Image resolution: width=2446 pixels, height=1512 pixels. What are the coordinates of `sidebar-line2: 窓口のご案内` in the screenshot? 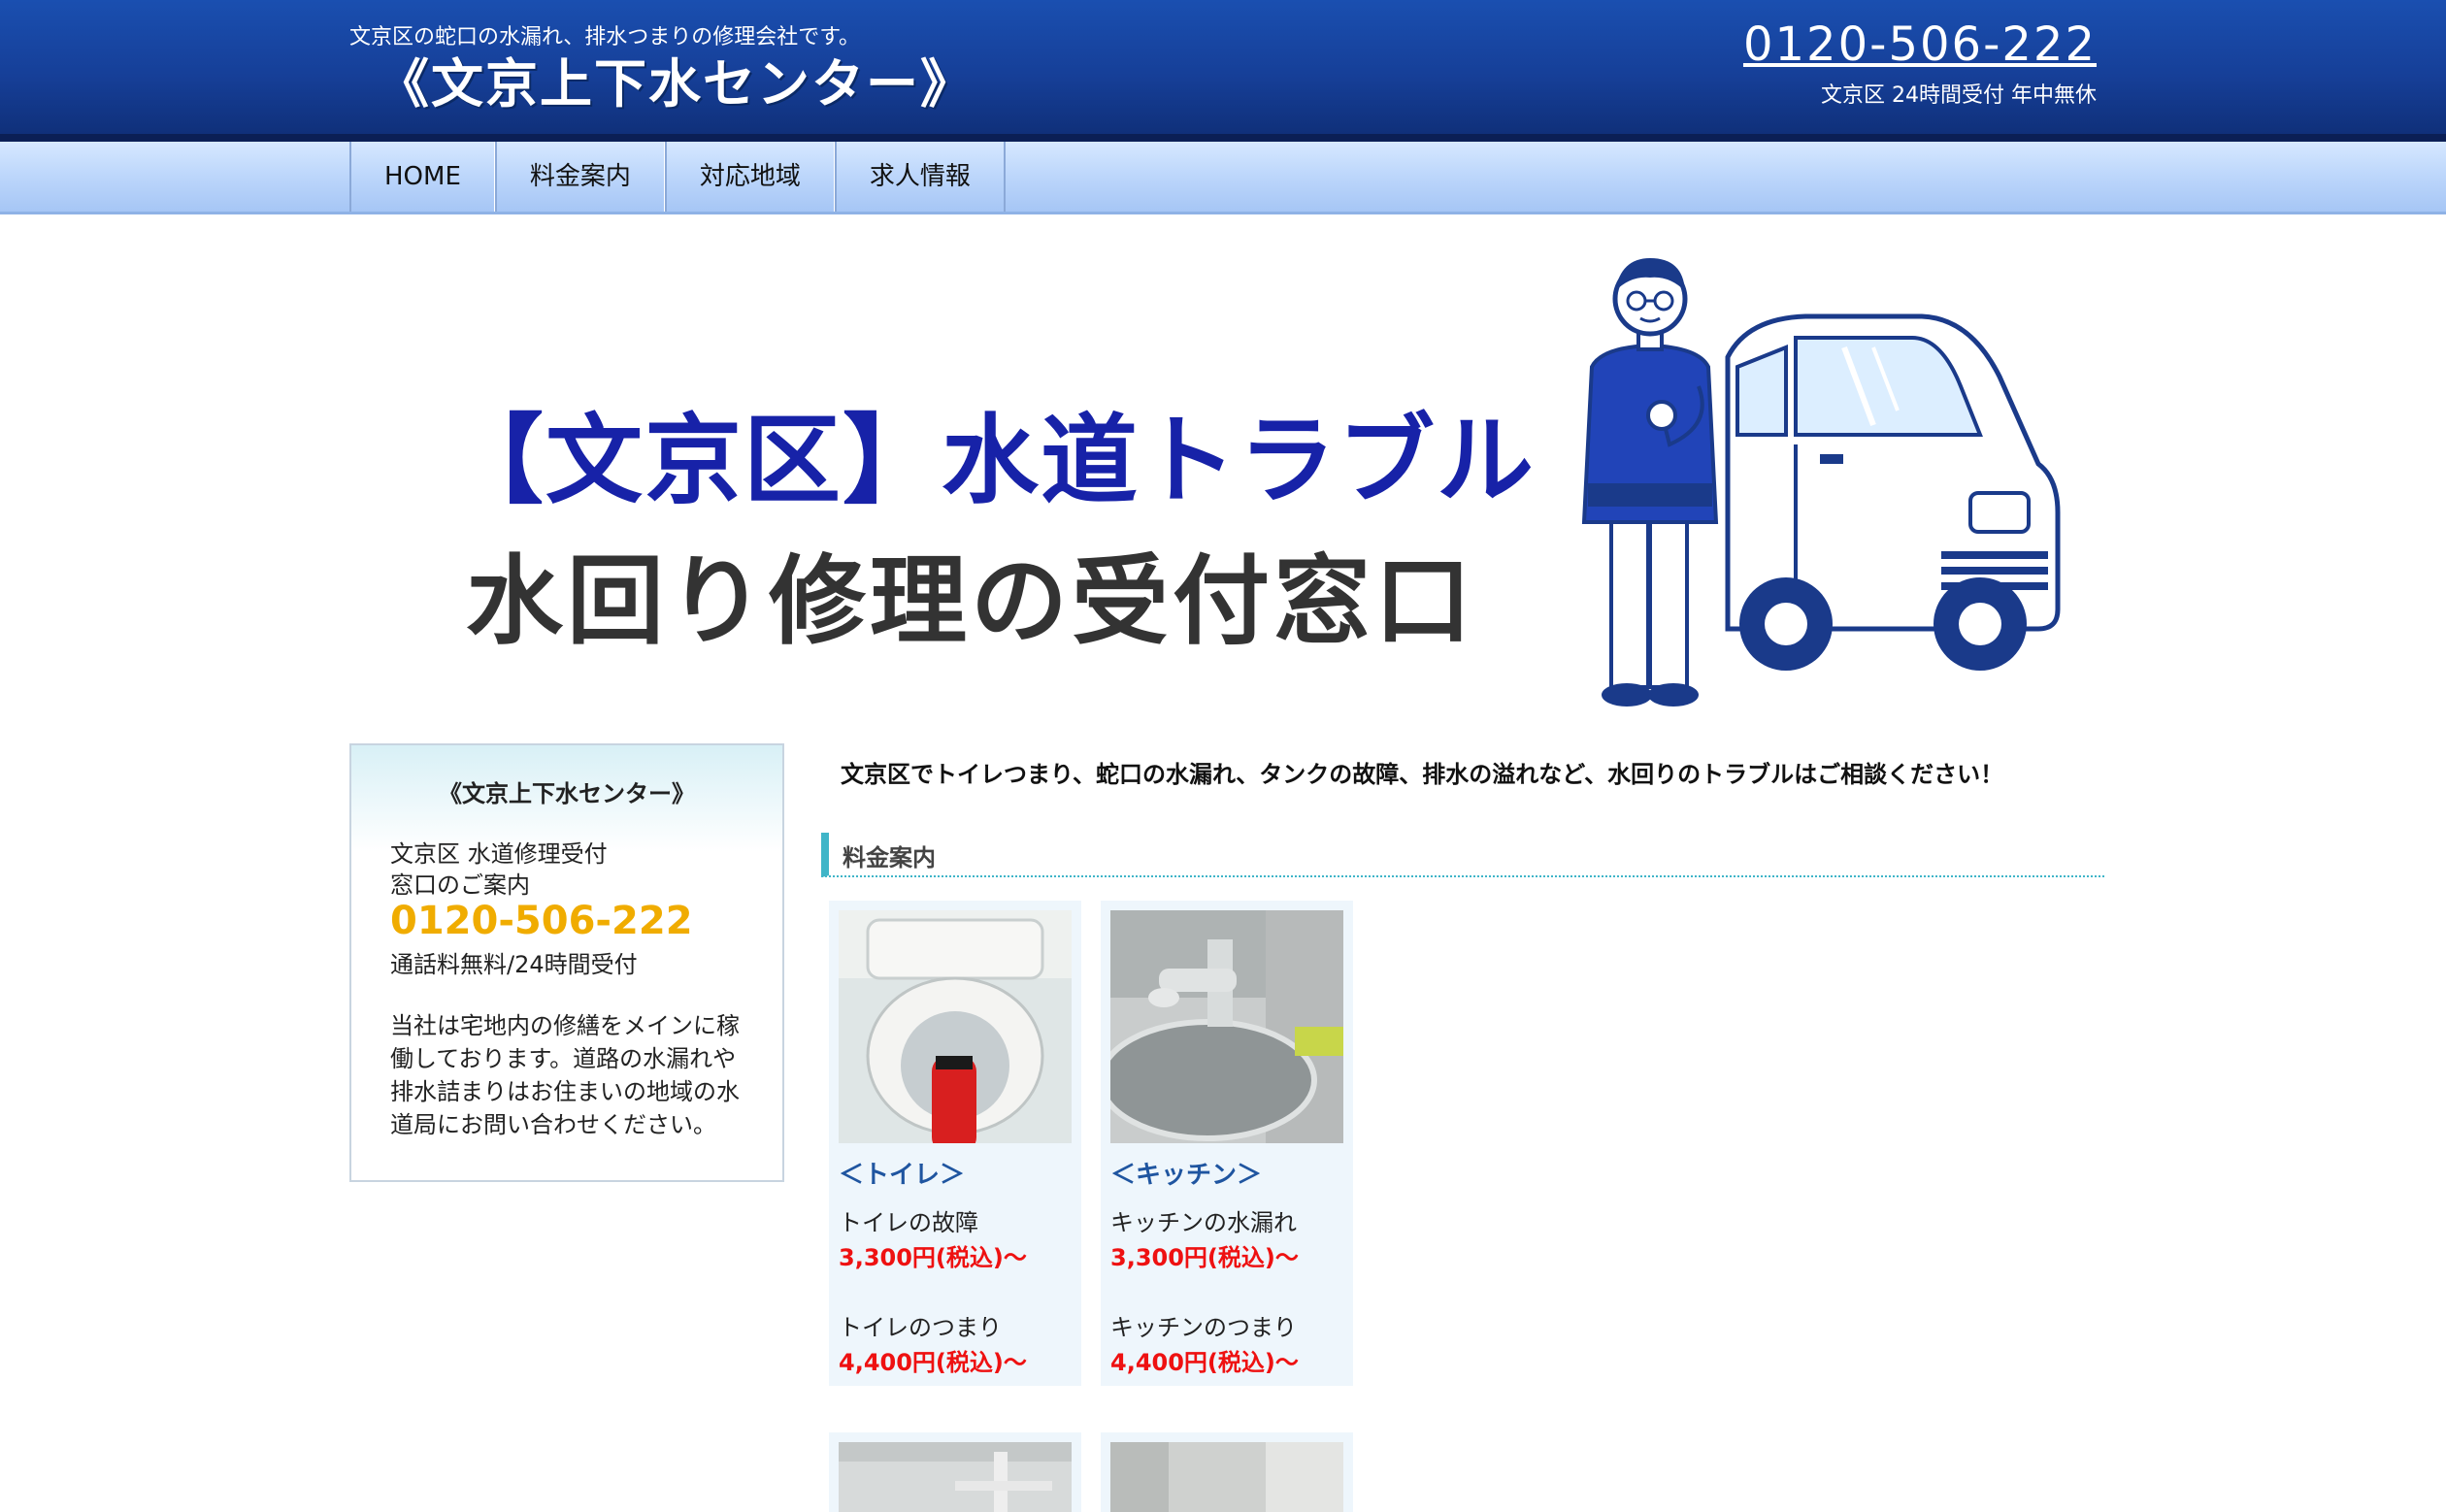 It's located at (460, 885).